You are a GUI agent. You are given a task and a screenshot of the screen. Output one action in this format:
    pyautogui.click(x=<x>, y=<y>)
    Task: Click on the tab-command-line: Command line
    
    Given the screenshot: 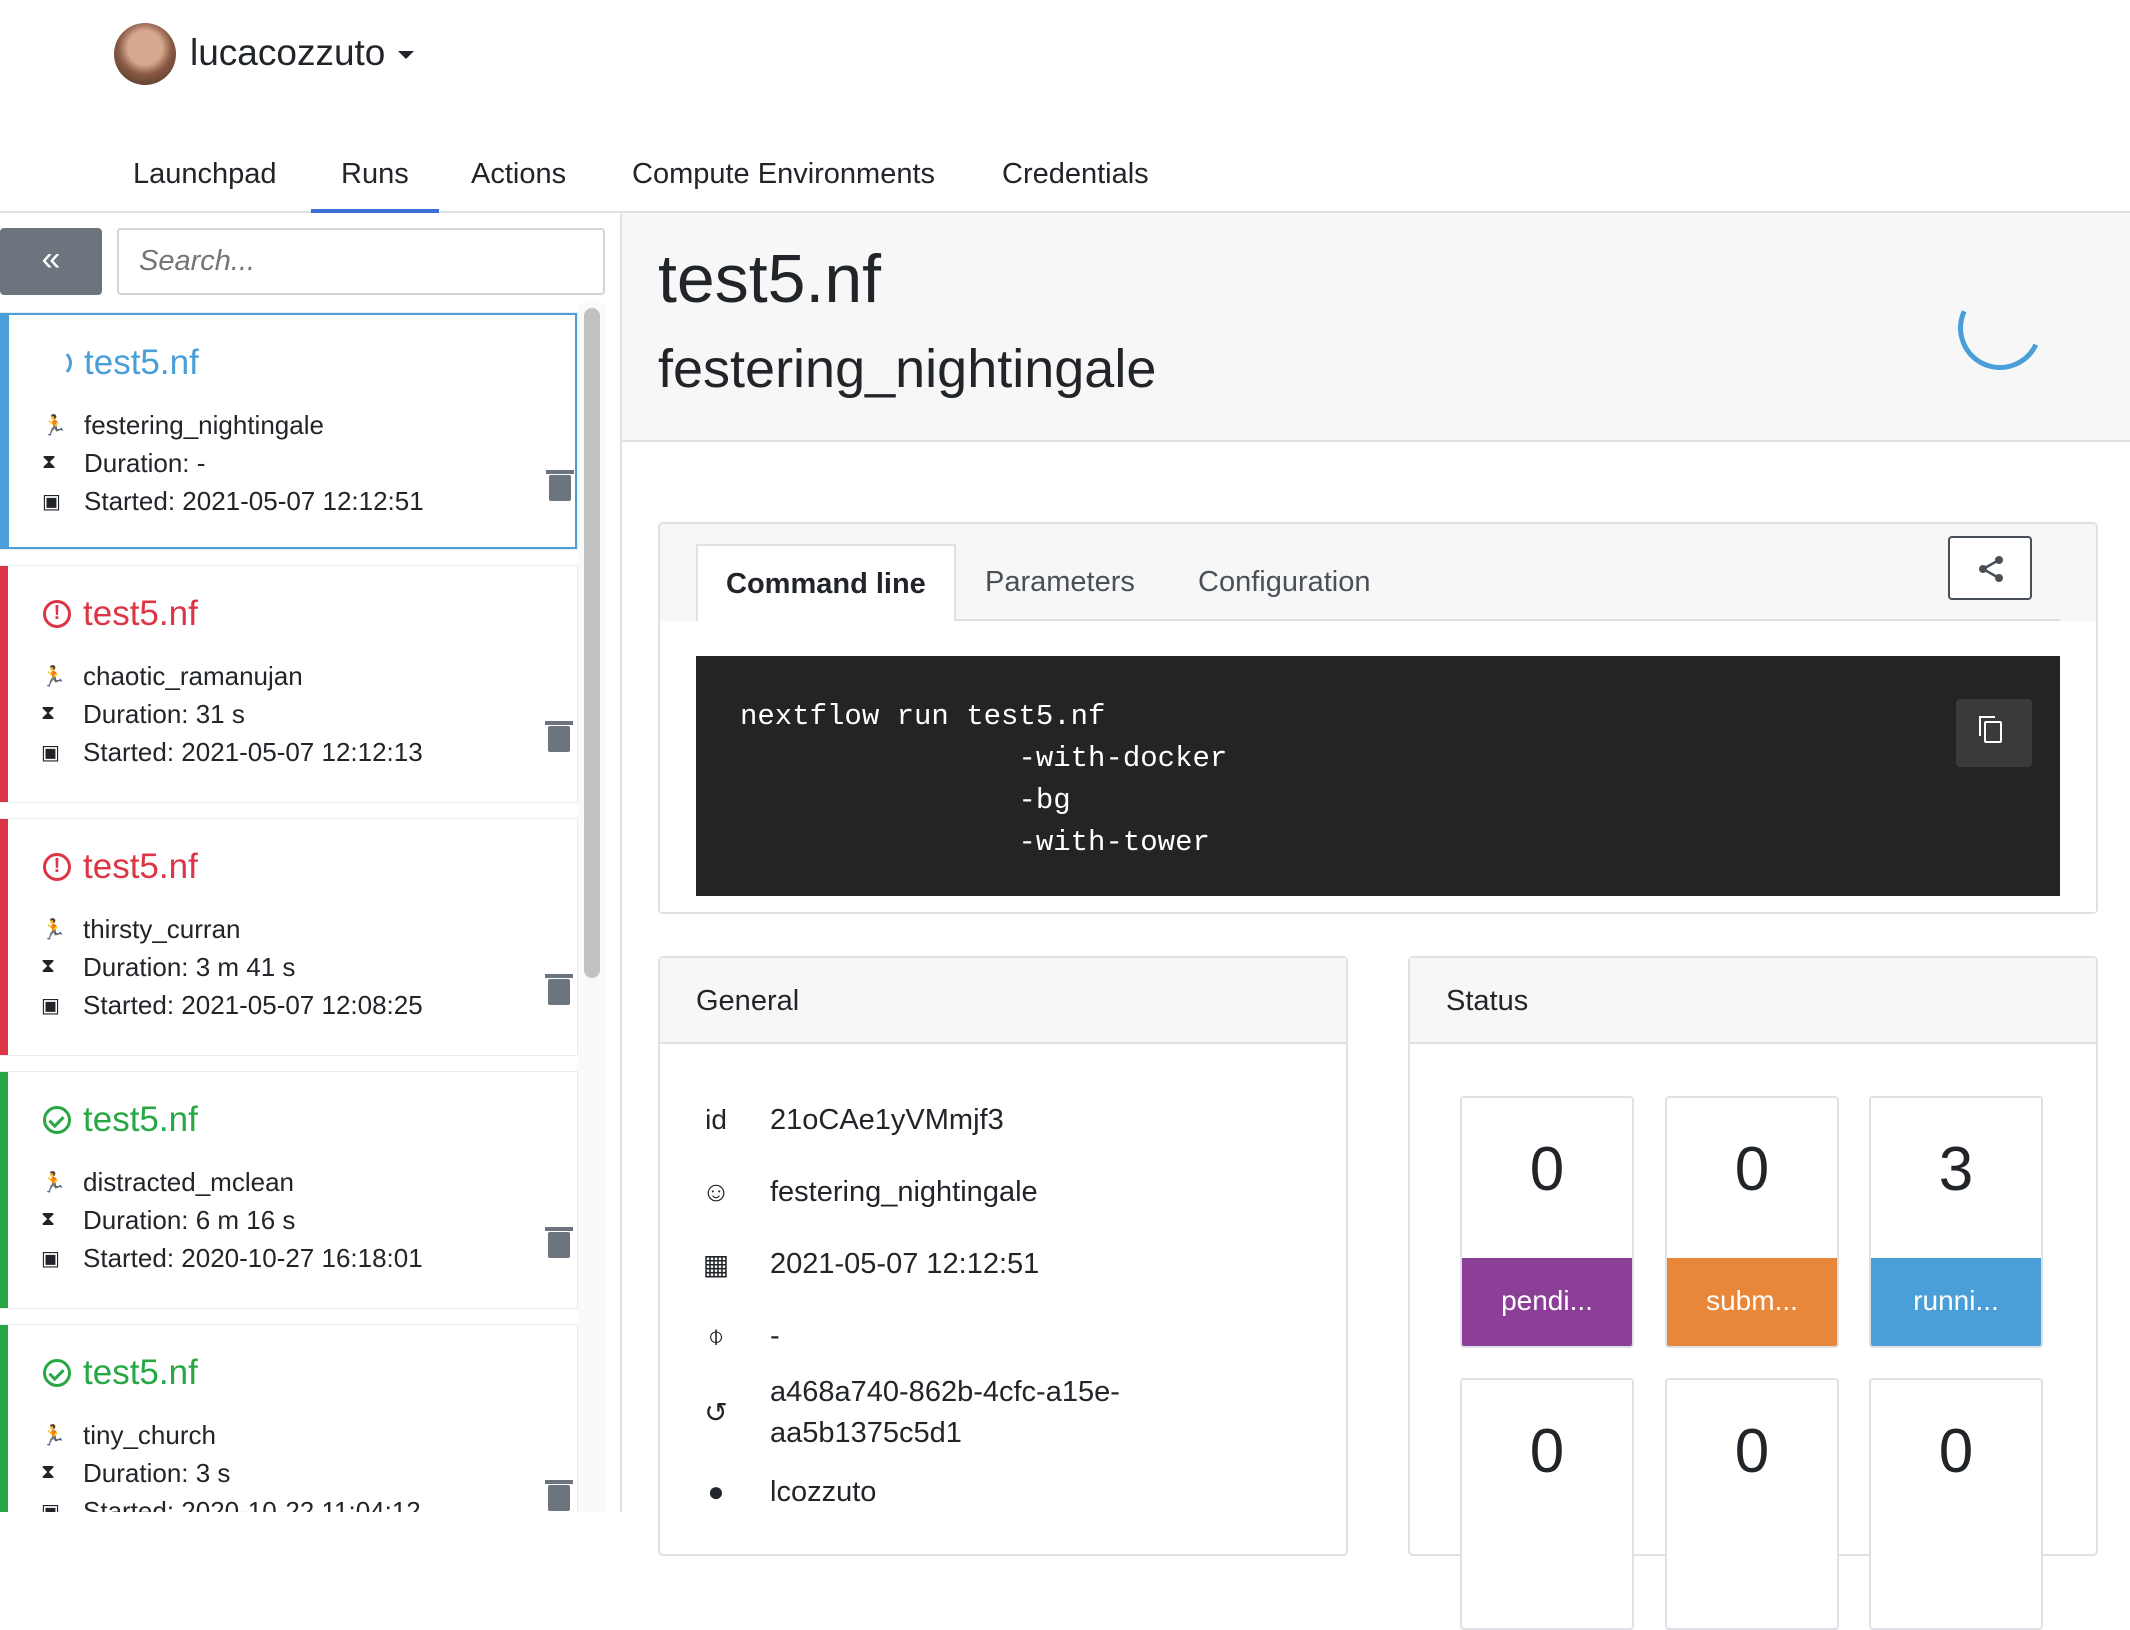 What is the action you would take?
    pyautogui.click(x=826, y=582)
    